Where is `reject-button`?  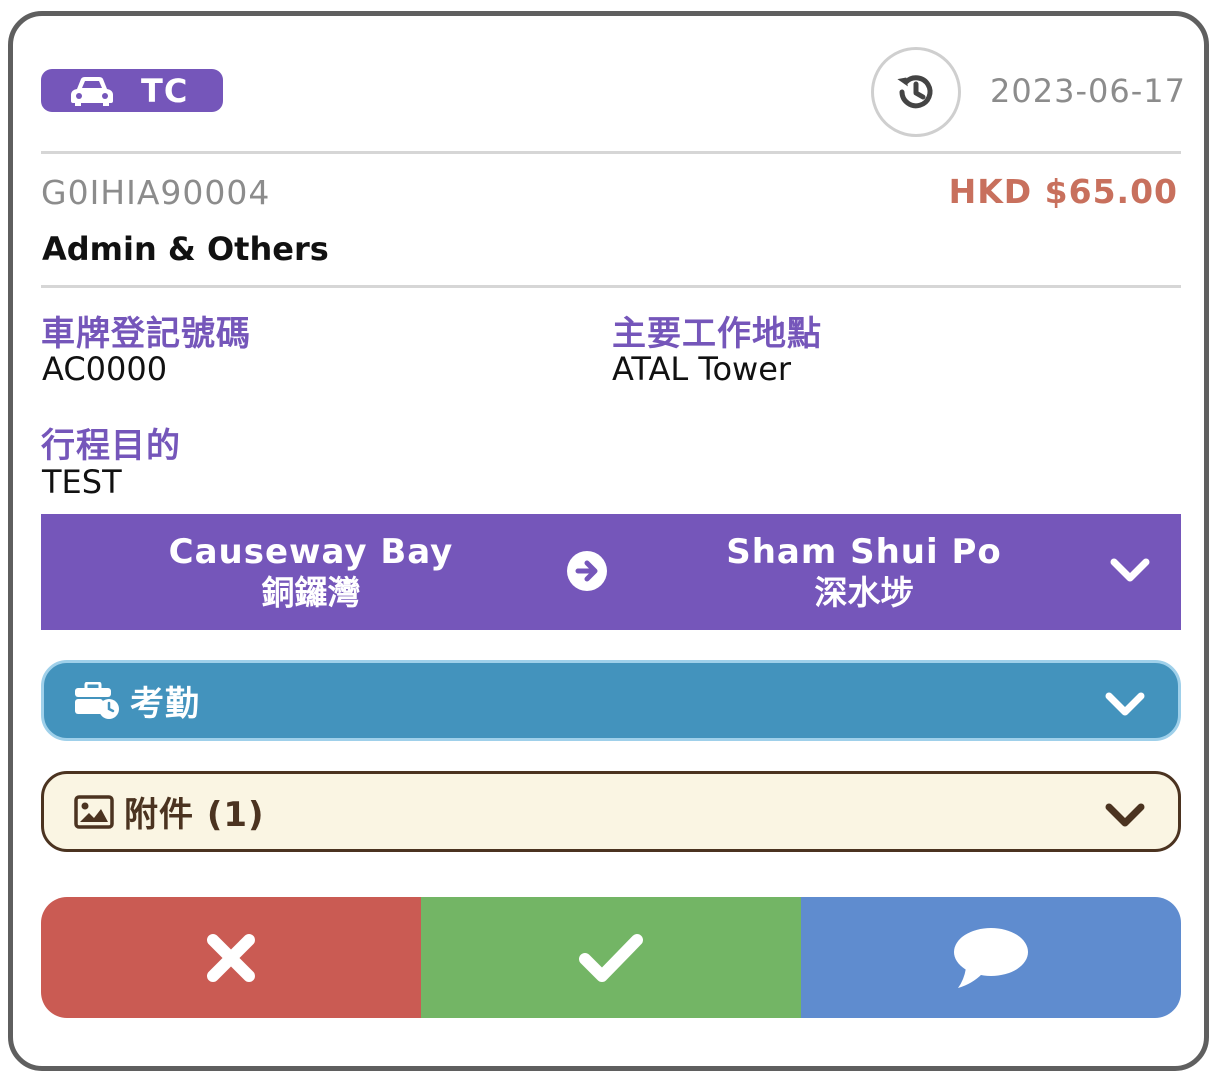
reject-button is located at coordinates (231, 957).